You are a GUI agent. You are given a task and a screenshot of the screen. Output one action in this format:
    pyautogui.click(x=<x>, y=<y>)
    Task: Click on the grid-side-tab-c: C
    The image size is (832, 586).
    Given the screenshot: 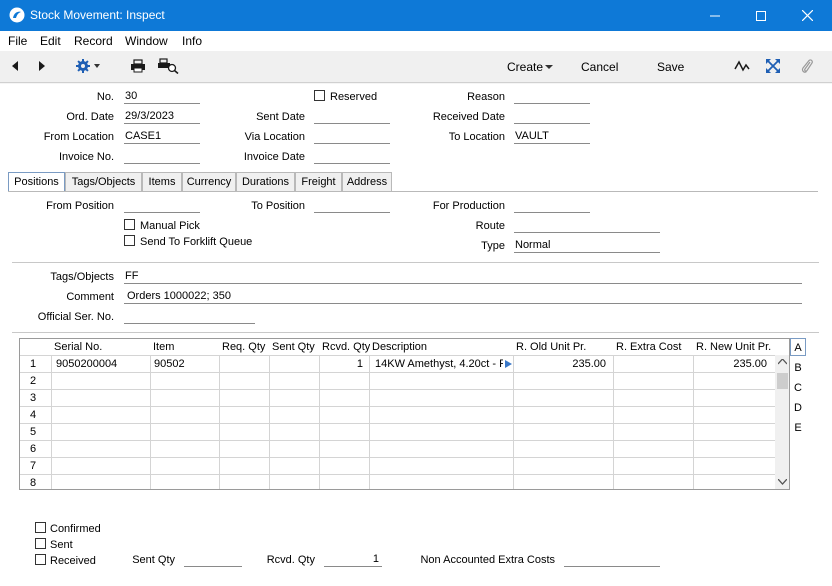 What is the action you would take?
    pyautogui.click(x=798, y=387)
    